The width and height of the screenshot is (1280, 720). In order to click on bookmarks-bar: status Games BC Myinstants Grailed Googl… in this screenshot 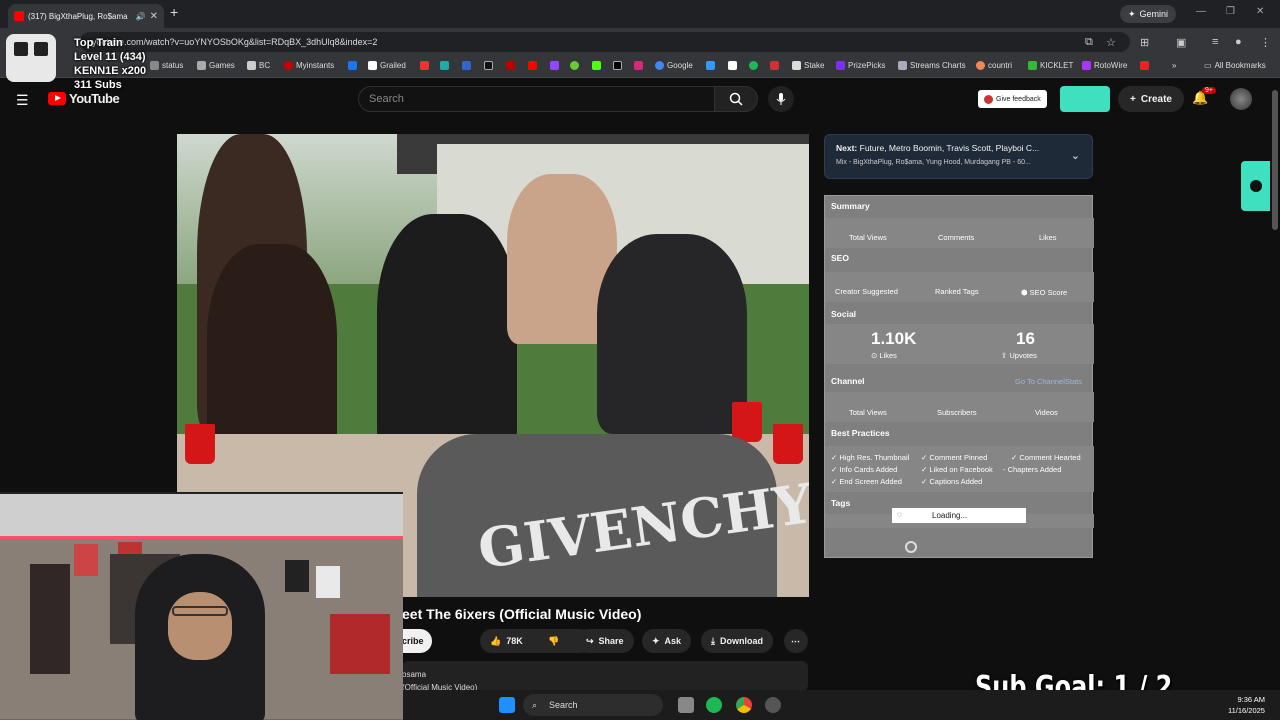, I will do `click(640, 67)`.